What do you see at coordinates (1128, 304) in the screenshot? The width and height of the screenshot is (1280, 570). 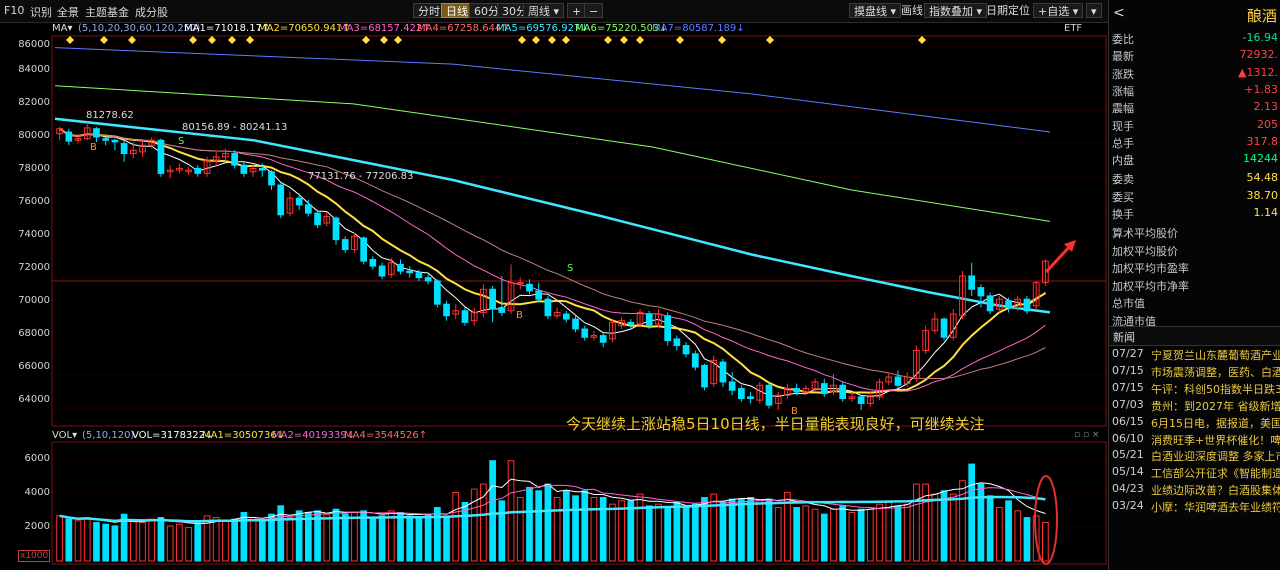 I see `stat-label: 总市值` at bounding box center [1128, 304].